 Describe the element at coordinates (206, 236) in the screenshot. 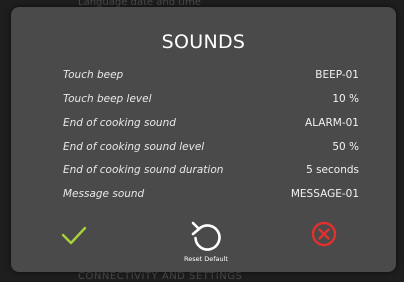

I see `reset-arrow-icon` at that location.